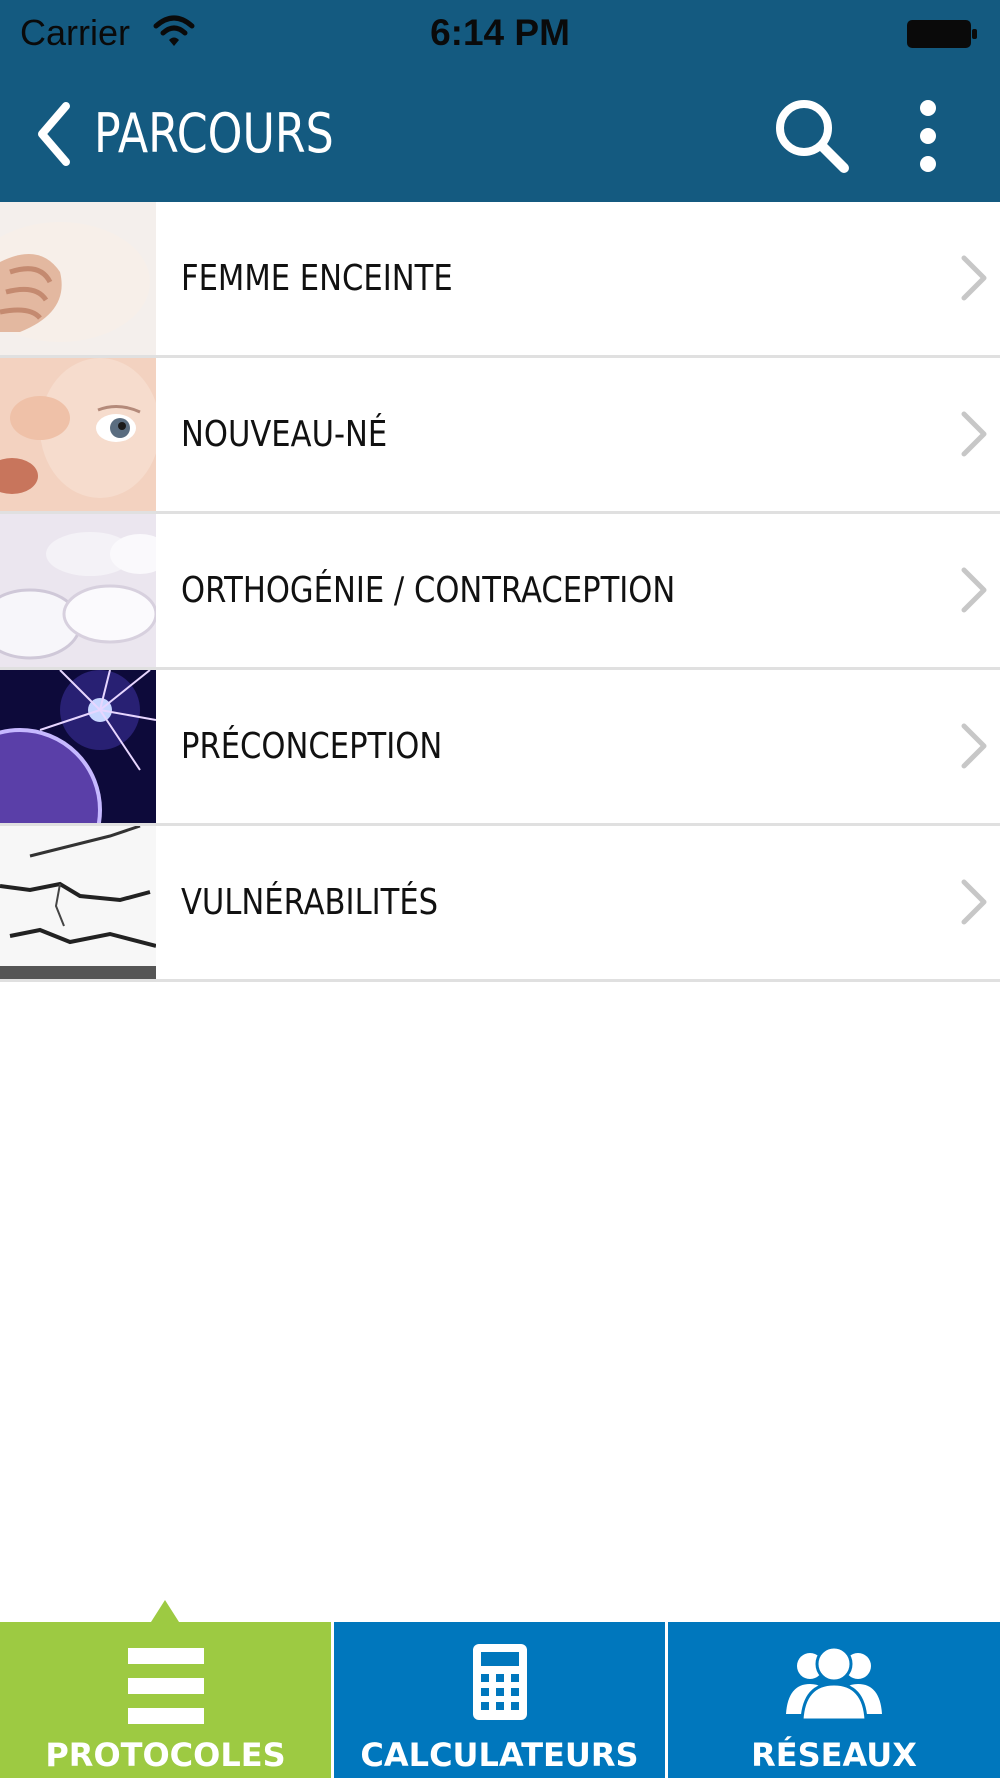 This screenshot has height=1778, width=1000. Describe the element at coordinates (928, 136) in the screenshot. I see `more-options-icon` at that location.